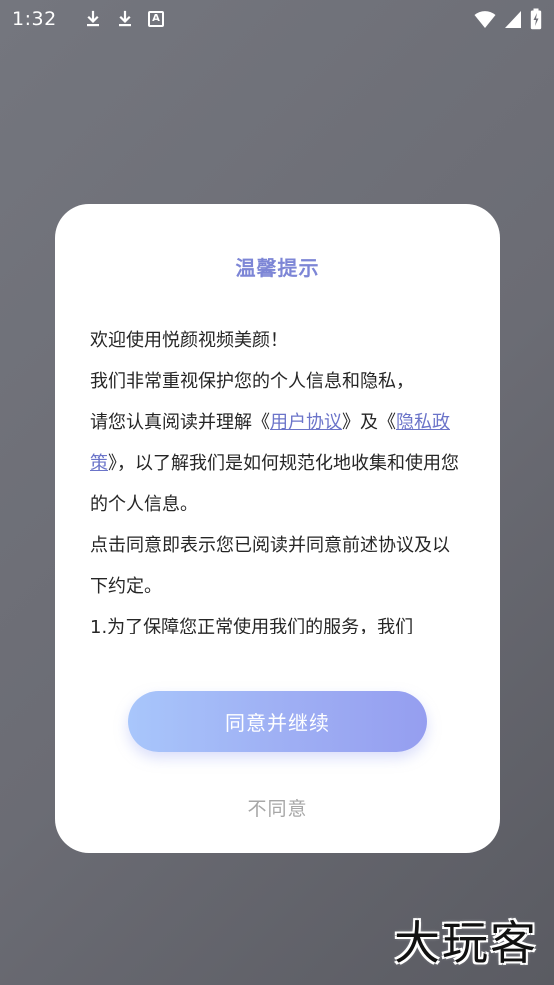 Image resolution: width=554 pixels, height=985 pixels. Describe the element at coordinates (277, 19) in the screenshot. I see `status-bar: 1:32 A` at that location.